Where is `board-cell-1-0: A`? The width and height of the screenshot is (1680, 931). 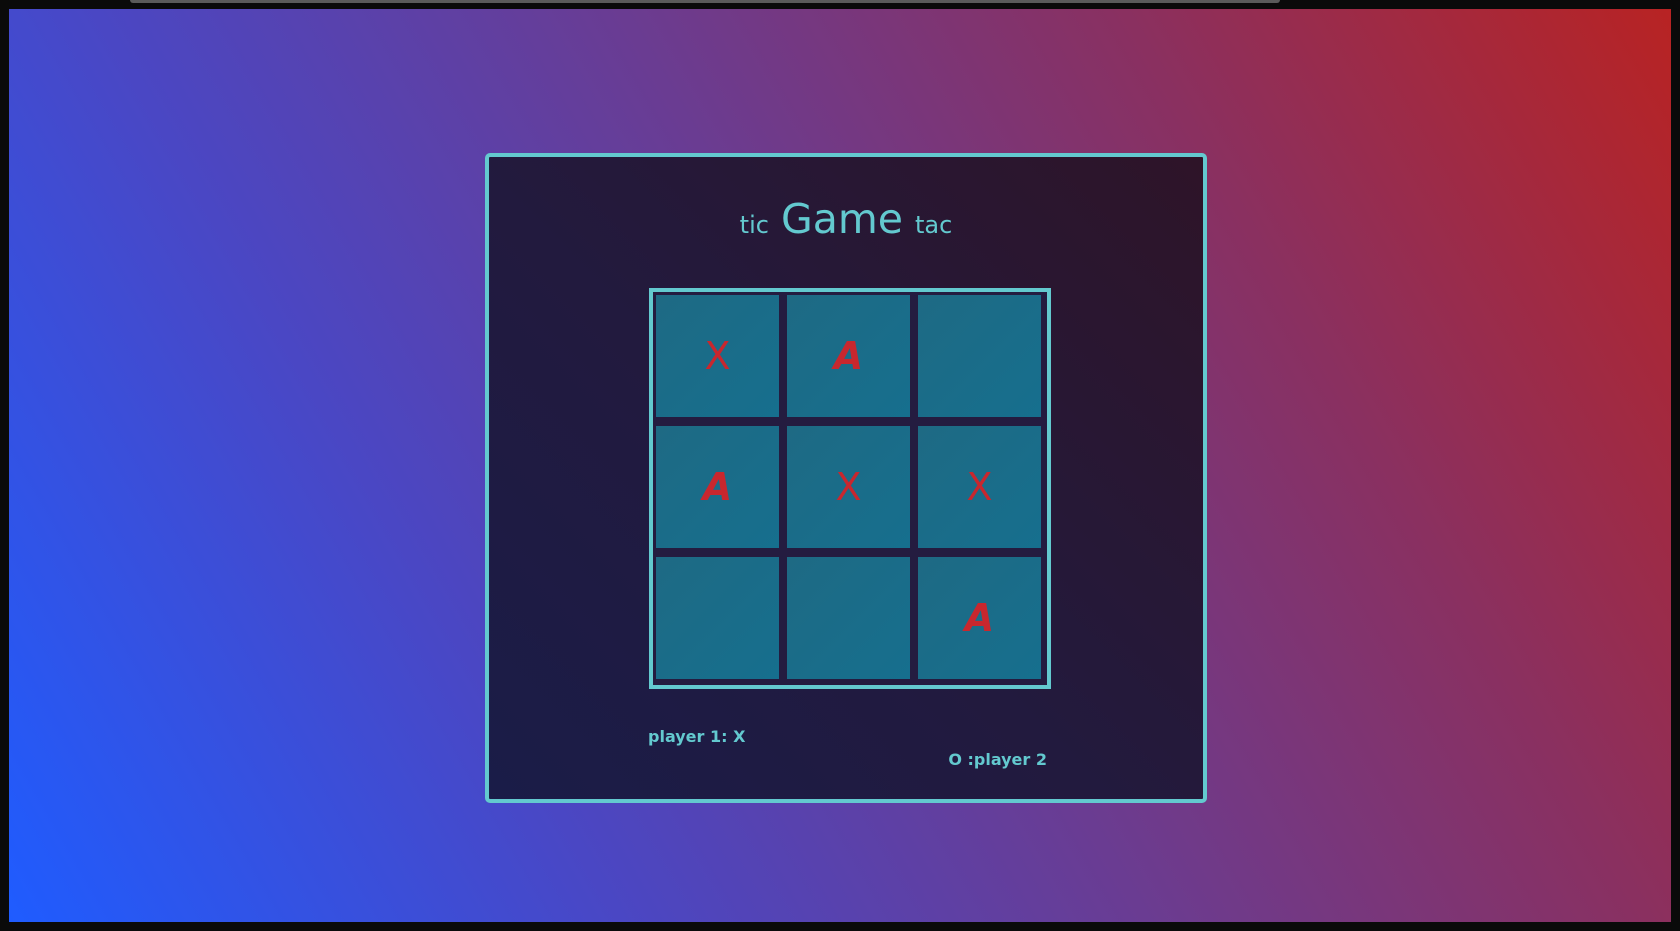 board-cell-1-0: A is located at coordinates (717, 487).